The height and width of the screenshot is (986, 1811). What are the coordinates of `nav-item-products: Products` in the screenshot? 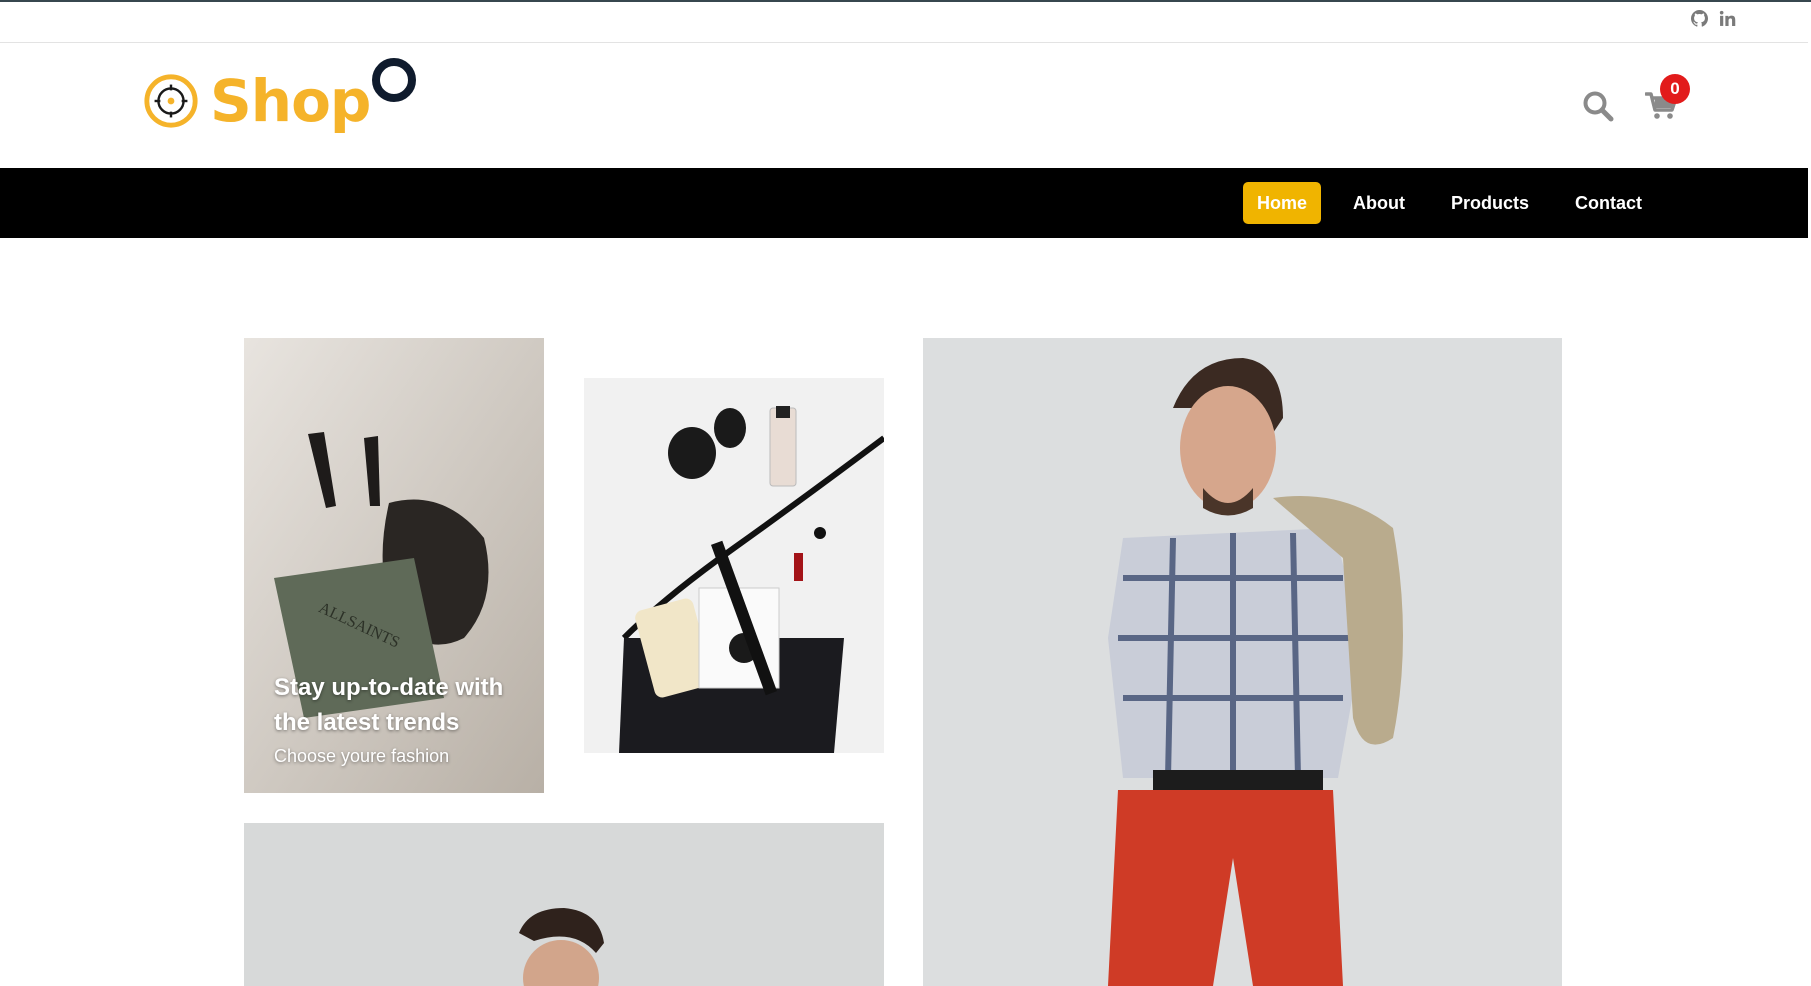 It's located at (1490, 203).